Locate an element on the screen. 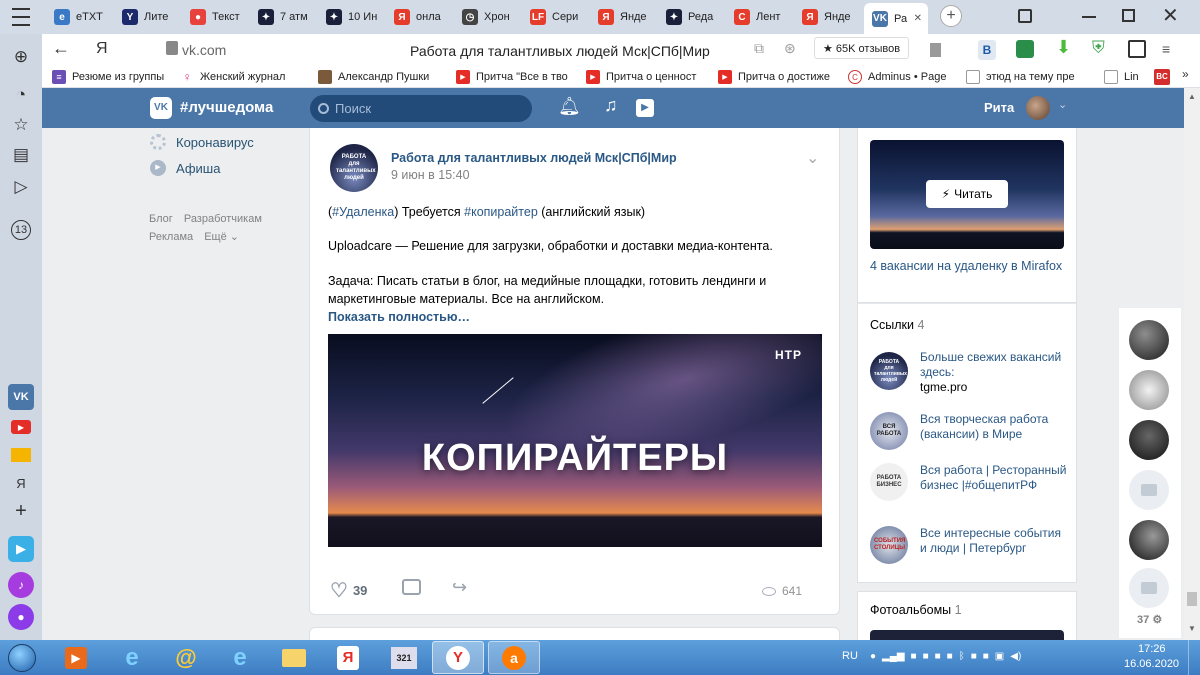 The width and height of the screenshot is (1200, 675). read-button: ⚡︎ Читать is located at coordinates (967, 194).